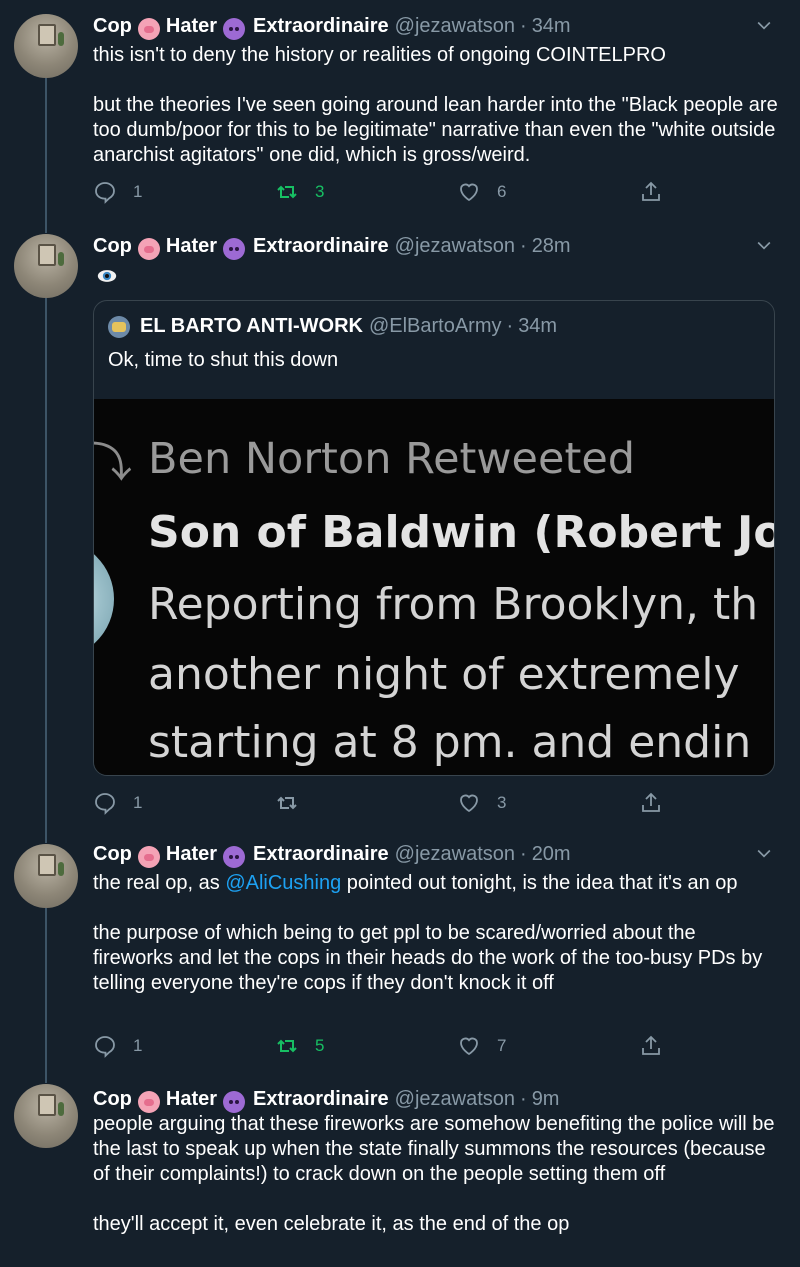 This screenshot has width=800, height=1267. I want to click on quoted-tweet-header: EL BARTO ANTI-WORK @ElBartoArmy · 34m, so click(332, 326).